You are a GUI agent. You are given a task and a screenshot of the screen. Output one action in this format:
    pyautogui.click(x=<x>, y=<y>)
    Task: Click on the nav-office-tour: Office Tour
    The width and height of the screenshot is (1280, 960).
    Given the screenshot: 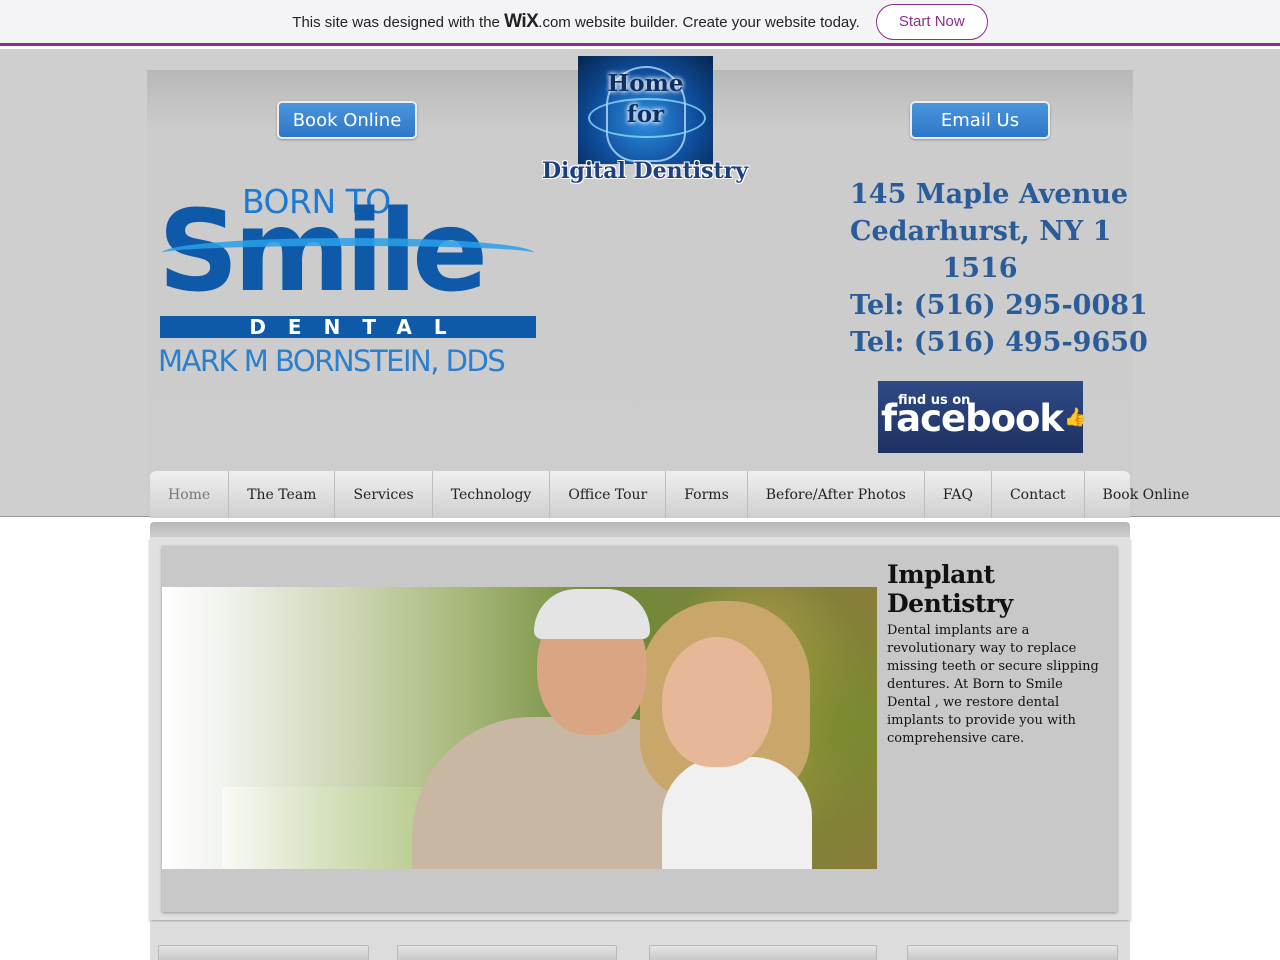 What is the action you would take?
    pyautogui.click(x=608, y=494)
    